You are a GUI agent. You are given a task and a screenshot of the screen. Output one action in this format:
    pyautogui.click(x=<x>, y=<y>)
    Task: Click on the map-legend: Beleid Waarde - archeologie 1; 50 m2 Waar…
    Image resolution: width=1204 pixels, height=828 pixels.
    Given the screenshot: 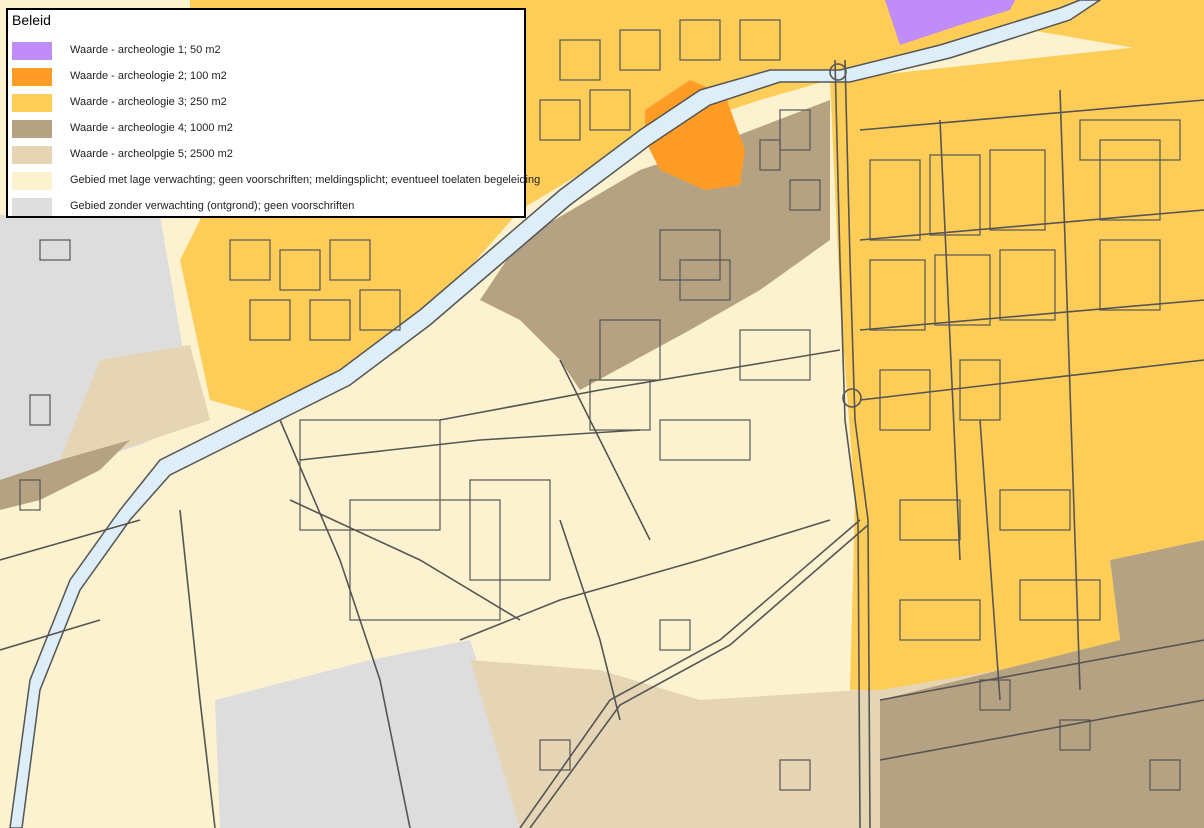 What is the action you would take?
    pyautogui.click(x=273, y=113)
    